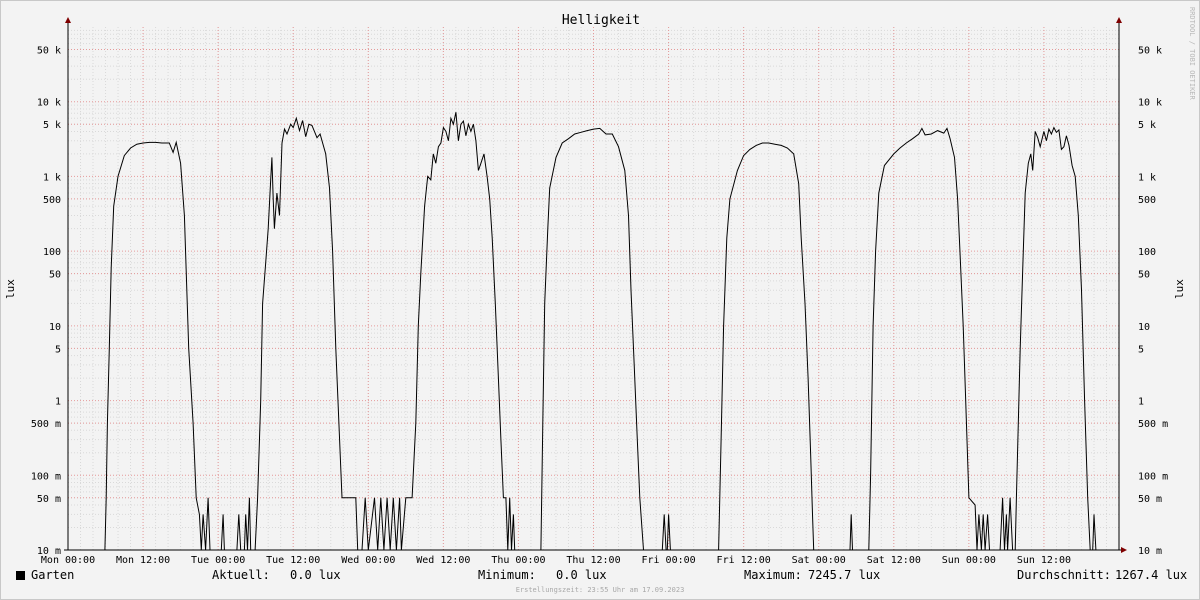 Image resolution: width=1200 pixels, height=600 pixels. Describe the element at coordinates (1147, 200) in the screenshot. I see `y-tick-label-right: 500` at that location.